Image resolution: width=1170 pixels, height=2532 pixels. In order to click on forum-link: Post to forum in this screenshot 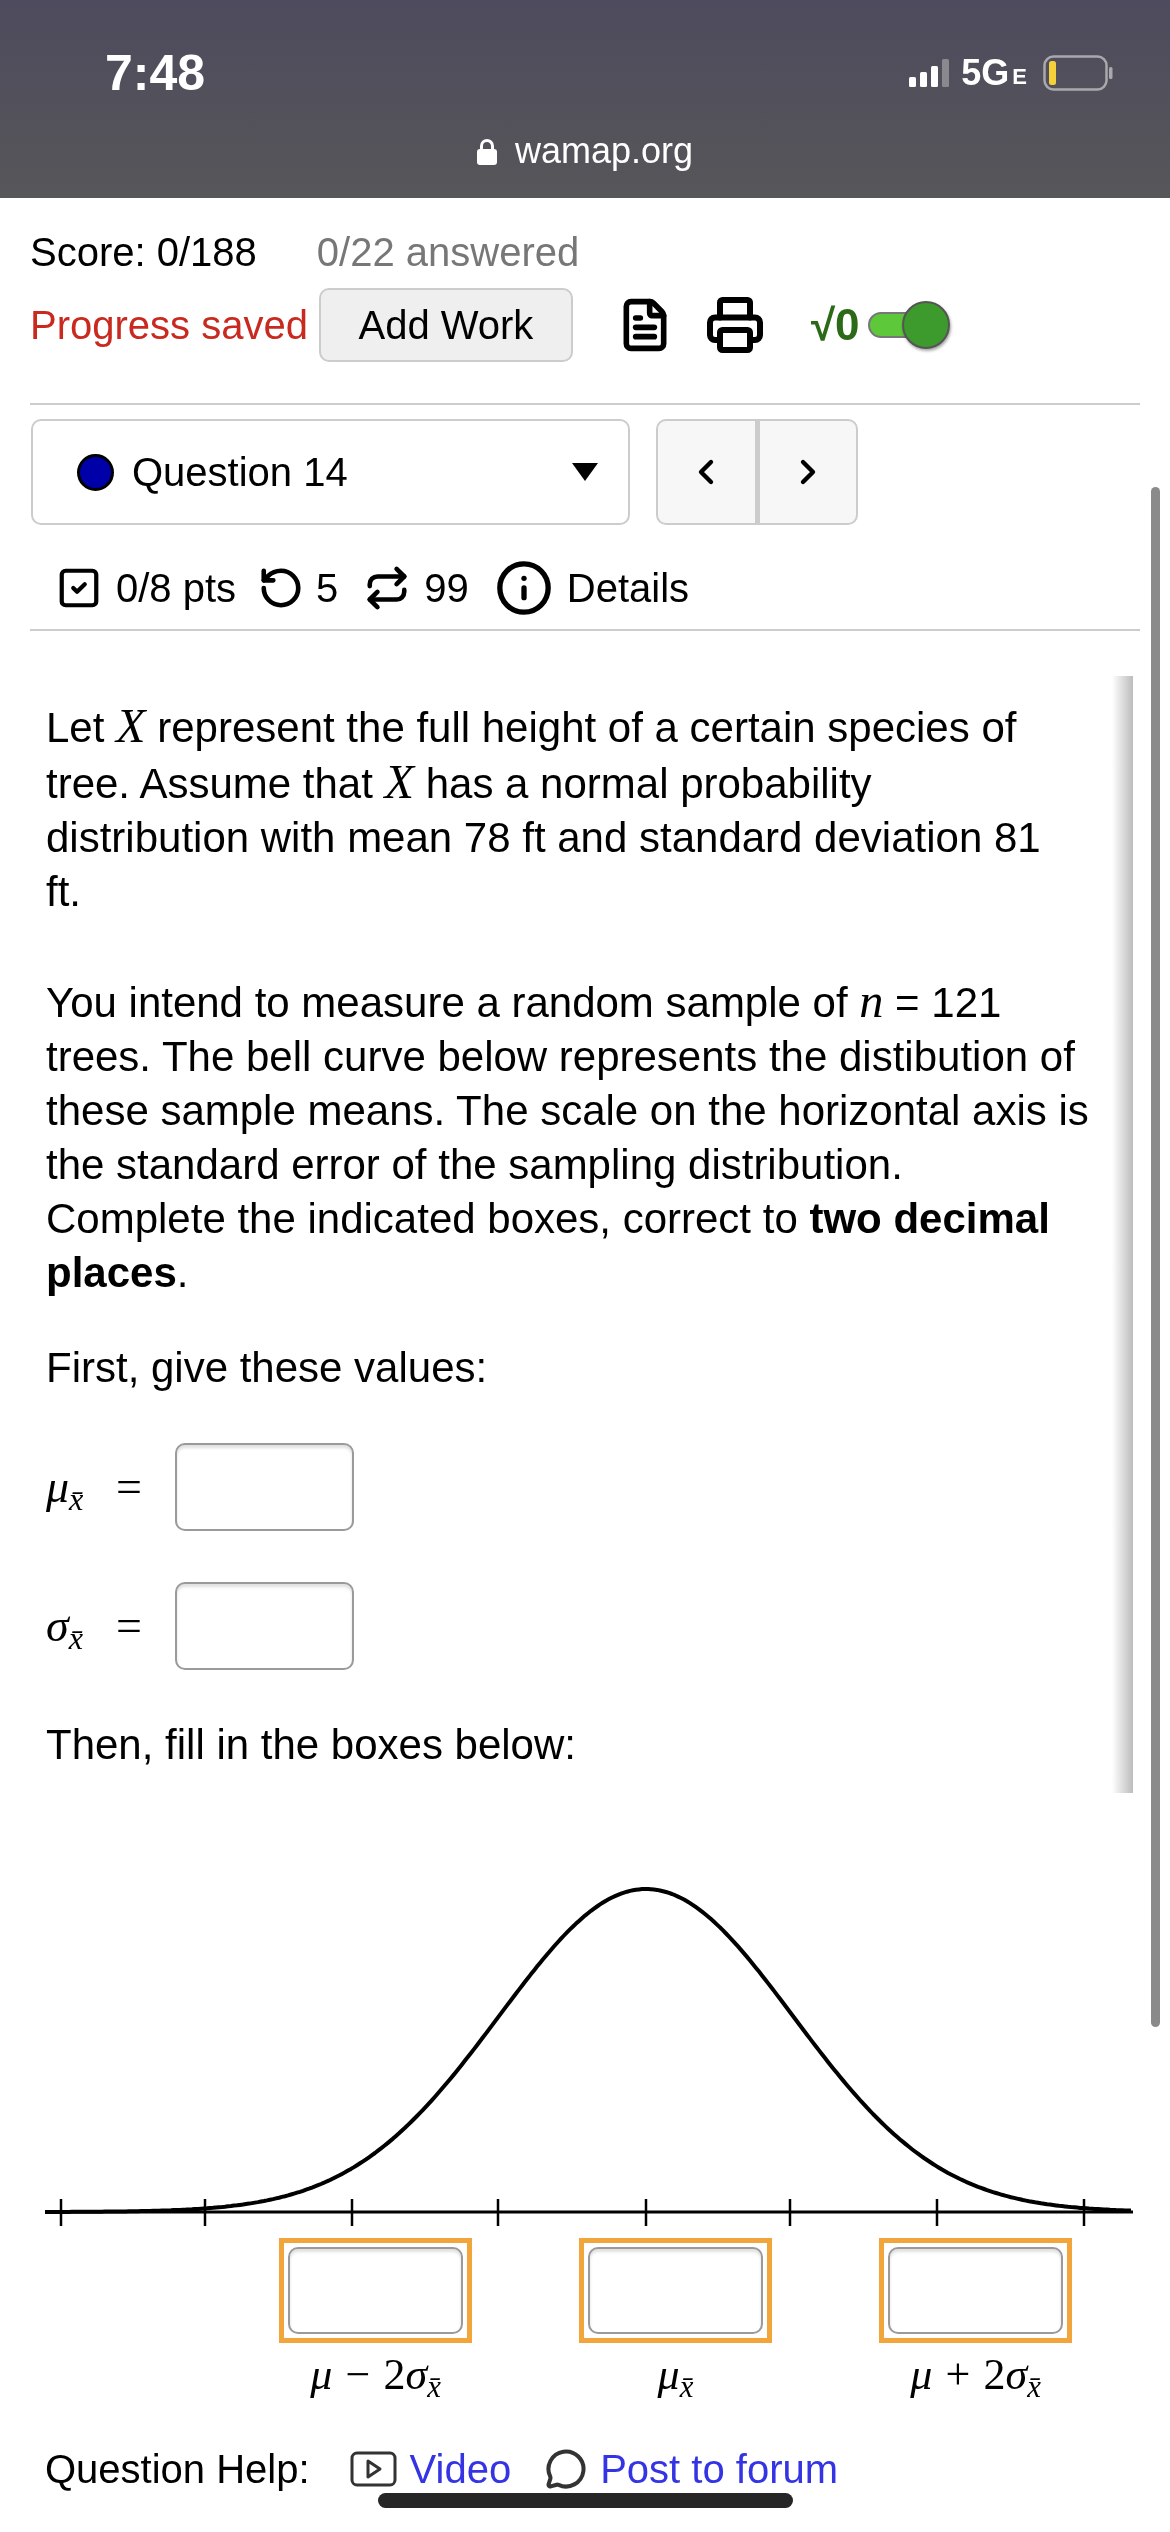, I will do `click(692, 2469)`.